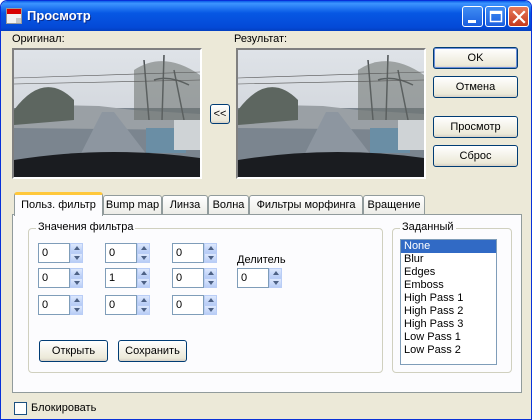 This screenshot has height=420, width=532. What do you see at coordinates (73, 351) in the screenshot?
I see `open-button: Открыть` at bounding box center [73, 351].